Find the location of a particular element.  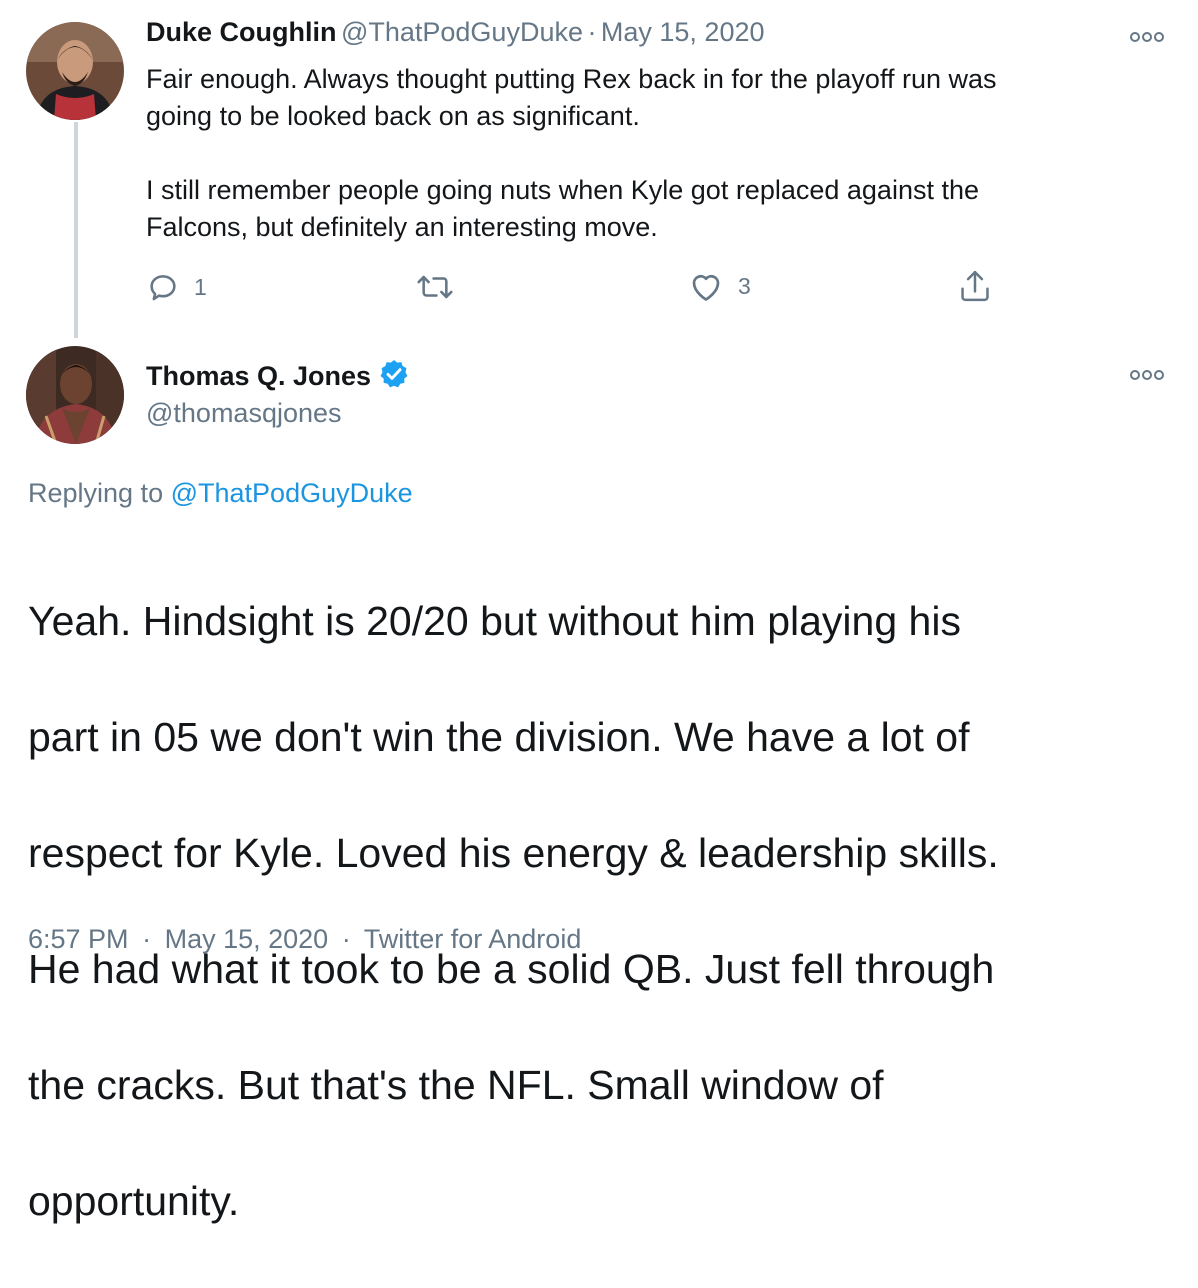

display-name: Duke Coughlin is located at coordinates (241, 32).